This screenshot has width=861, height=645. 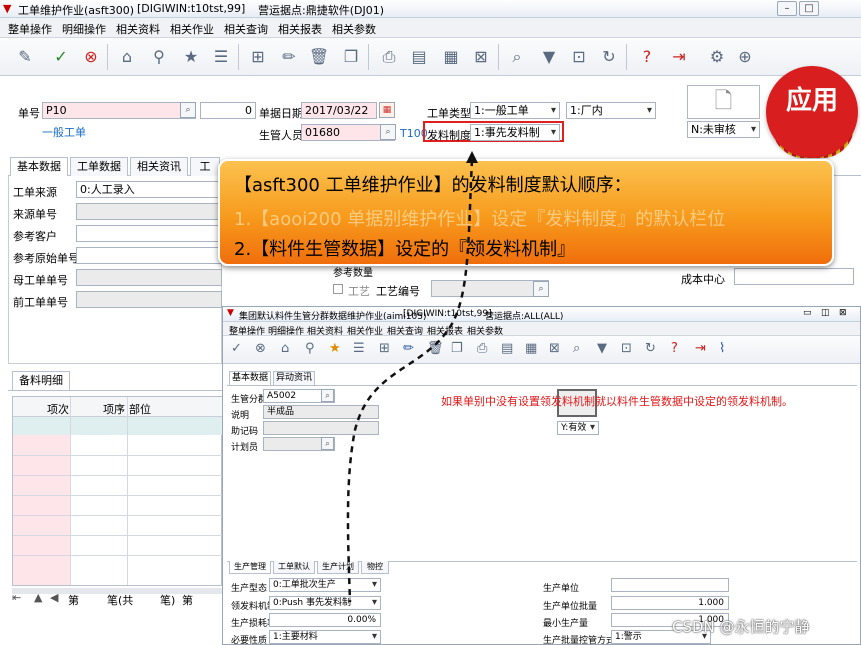 What do you see at coordinates (412, 377) in the screenshot?
I see `connector-arrow` at bounding box center [412, 377].